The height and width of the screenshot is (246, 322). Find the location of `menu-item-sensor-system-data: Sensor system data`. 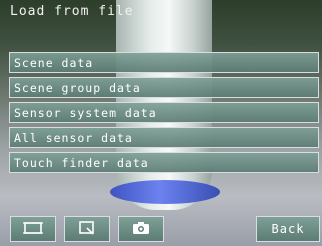

menu-item-sensor-system-data: Sensor system data is located at coordinates (164, 112).